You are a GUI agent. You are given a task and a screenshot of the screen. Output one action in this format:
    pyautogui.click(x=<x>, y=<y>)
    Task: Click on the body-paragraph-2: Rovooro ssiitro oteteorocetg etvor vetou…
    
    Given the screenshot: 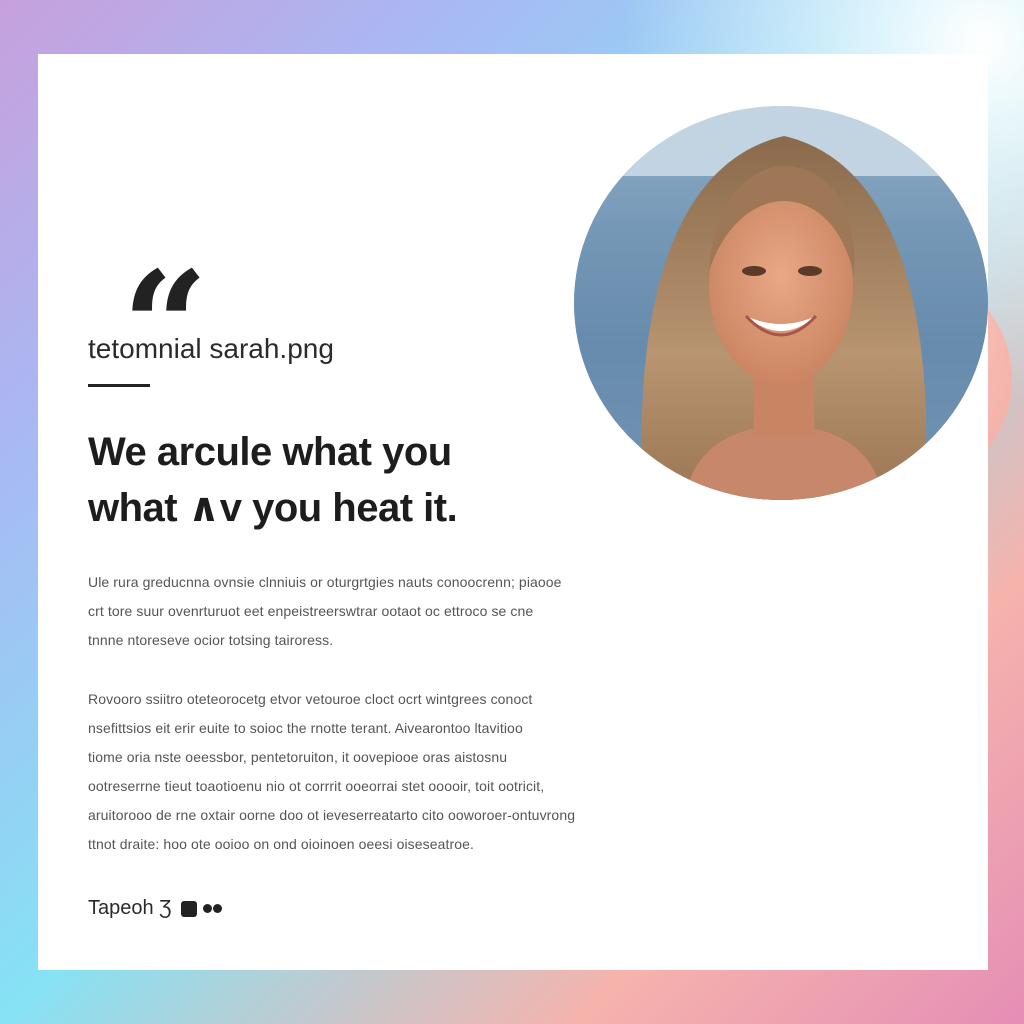 What is the action you would take?
    pyautogui.click(x=368, y=772)
    